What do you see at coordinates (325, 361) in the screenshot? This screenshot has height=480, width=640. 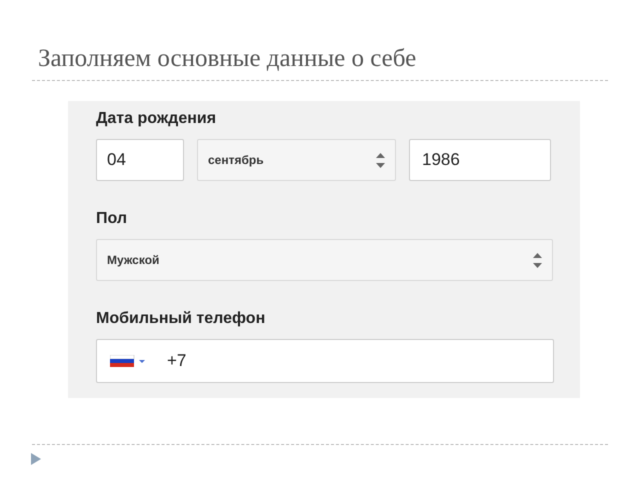 I see `phone-field: +7` at bounding box center [325, 361].